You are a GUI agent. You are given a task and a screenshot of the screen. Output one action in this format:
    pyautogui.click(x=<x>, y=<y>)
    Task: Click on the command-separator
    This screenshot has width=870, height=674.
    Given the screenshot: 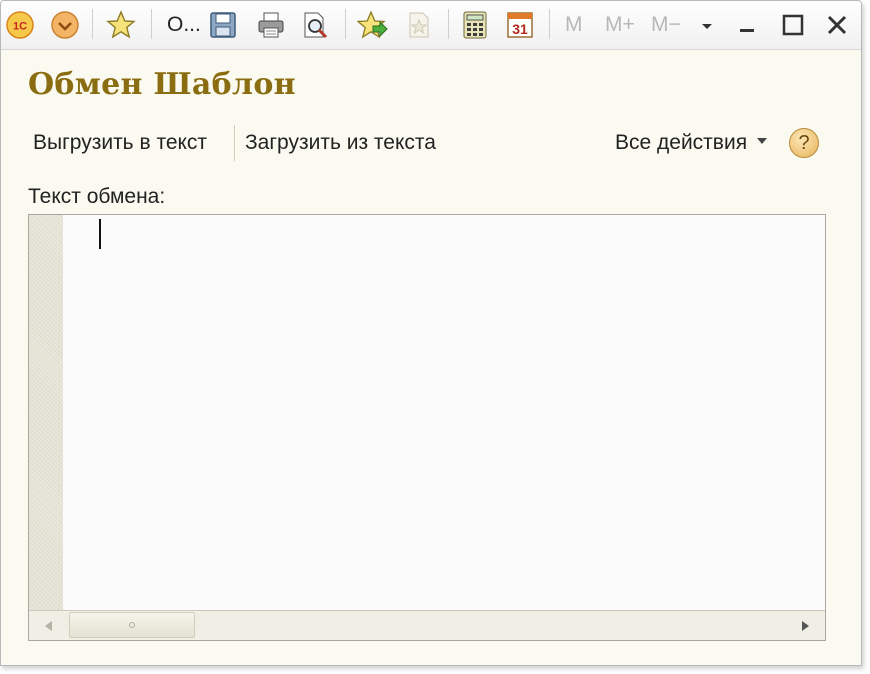 What is the action you would take?
    pyautogui.click(x=234, y=143)
    